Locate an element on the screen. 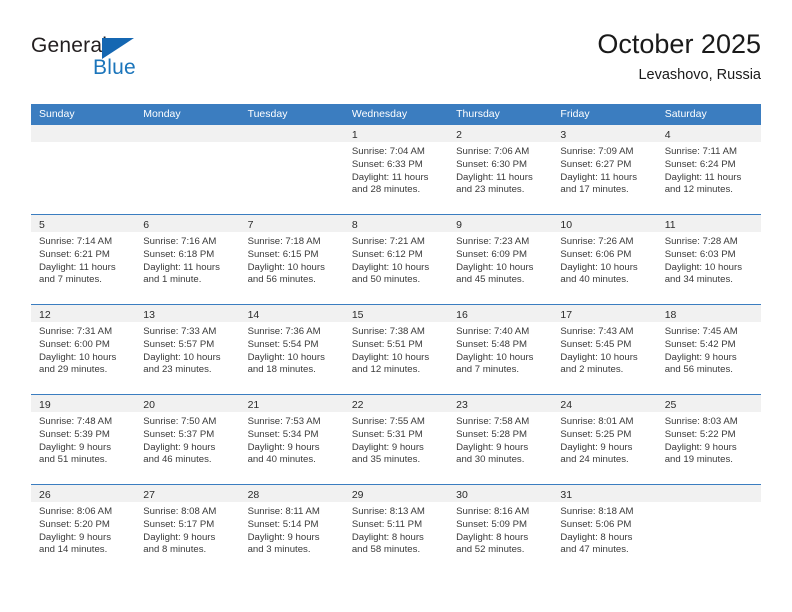 Image resolution: width=792 pixels, height=612 pixels. sunrise-text: Sunrise: 7:43 AM is located at coordinates (597, 331).